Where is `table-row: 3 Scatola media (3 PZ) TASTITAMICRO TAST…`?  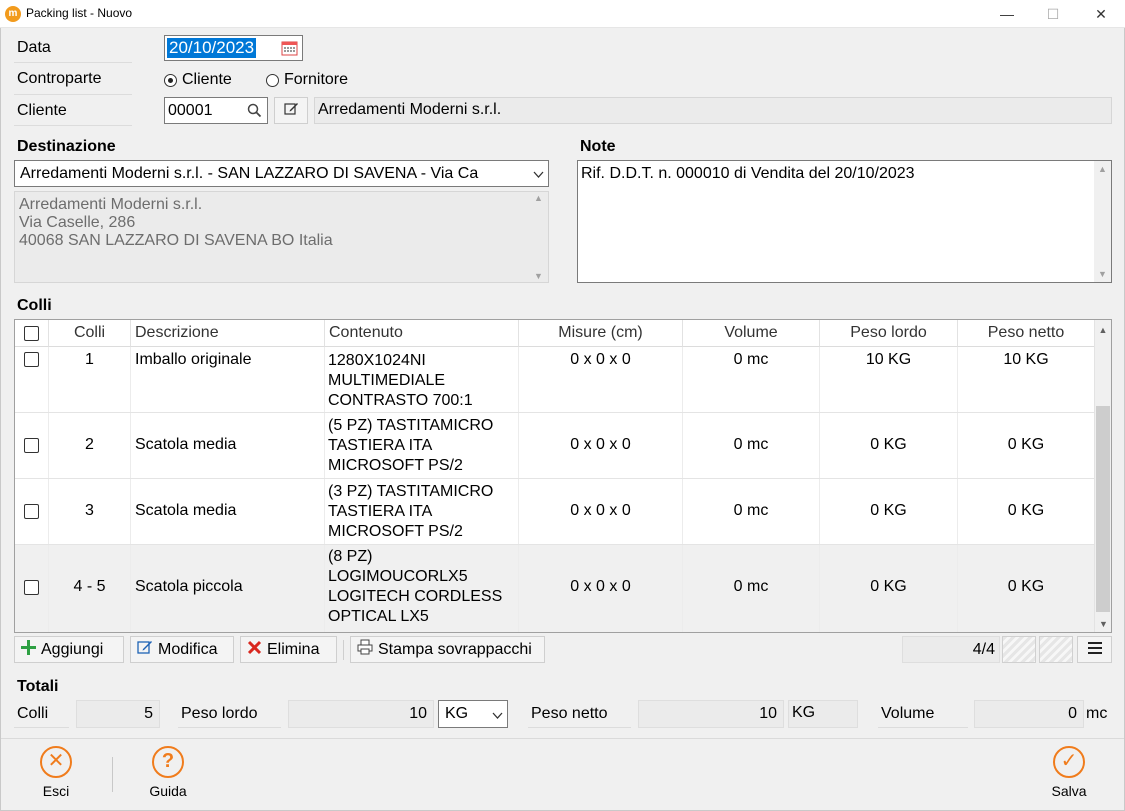
table-row: 3 Scatola media (3 PZ) TASTITAMICRO TAST… is located at coordinates (555, 512).